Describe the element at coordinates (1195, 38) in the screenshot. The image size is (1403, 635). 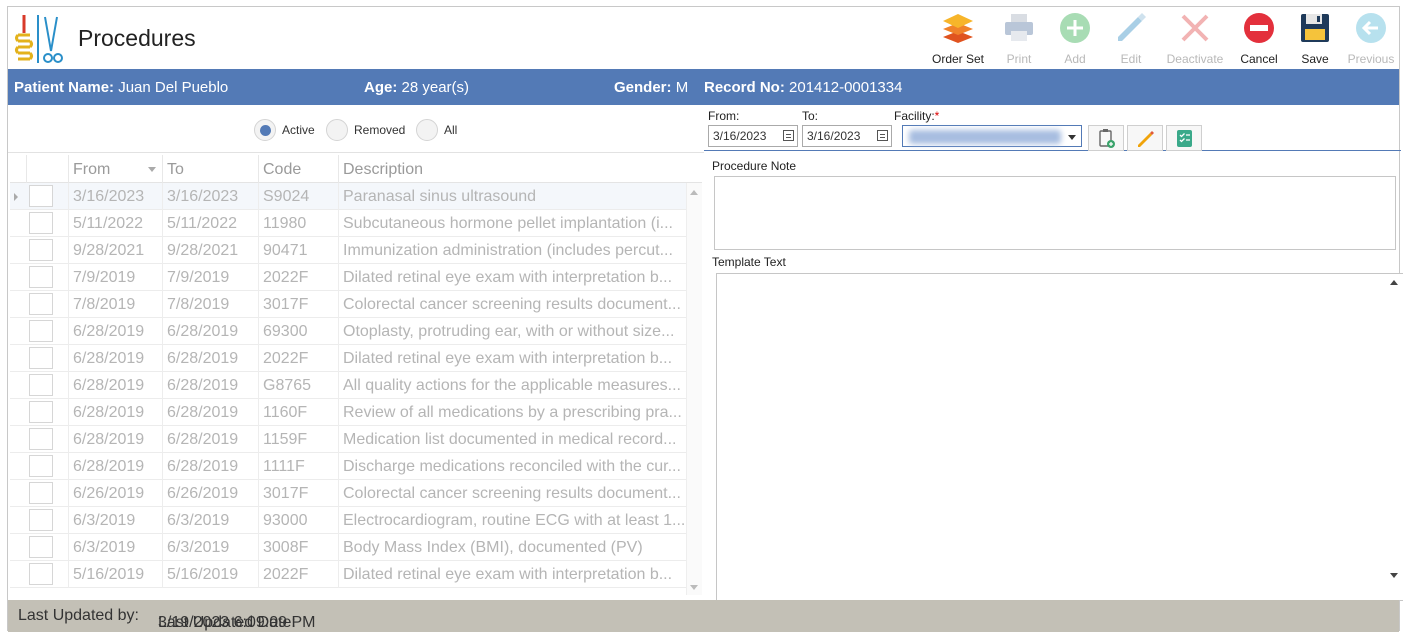
I see `deactivate-button: Deactivate` at that location.